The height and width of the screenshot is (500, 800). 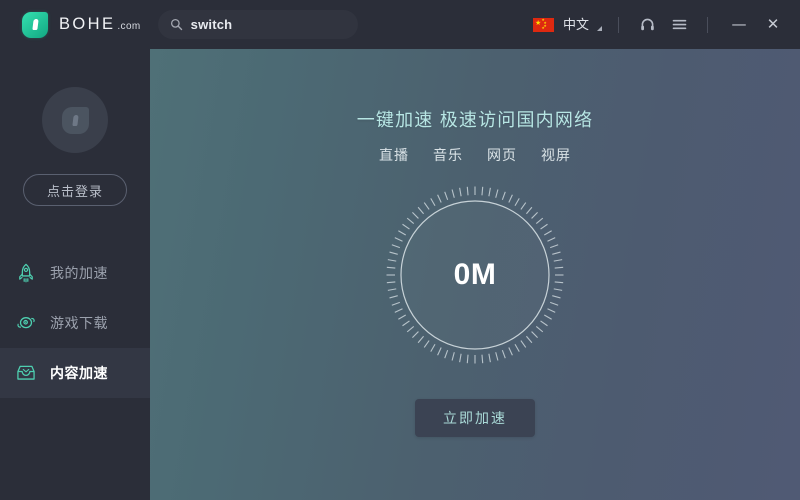 I want to click on sidebar-item-label: 游戏下载, so click(x=79, y=323).